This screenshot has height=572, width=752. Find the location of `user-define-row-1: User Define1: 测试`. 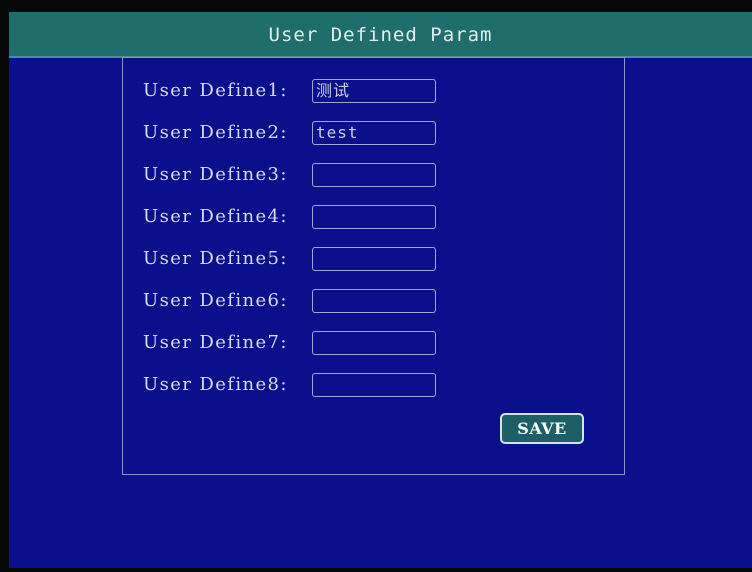

user-define-row-1: User Define1: 测试 is located at coordinates (378, 91).